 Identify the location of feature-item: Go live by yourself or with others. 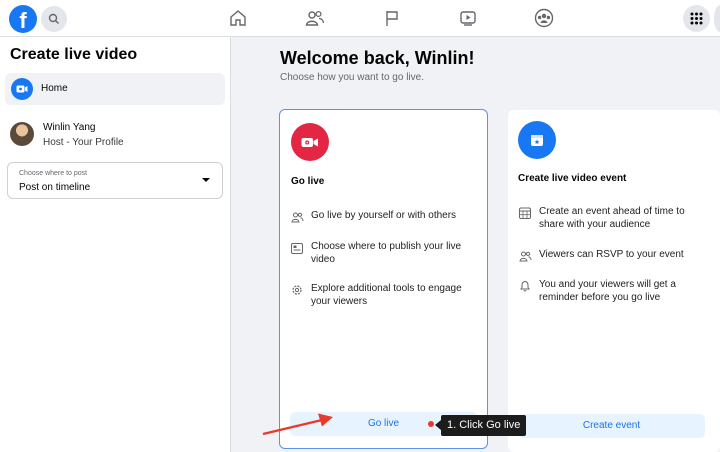
(385, 217).